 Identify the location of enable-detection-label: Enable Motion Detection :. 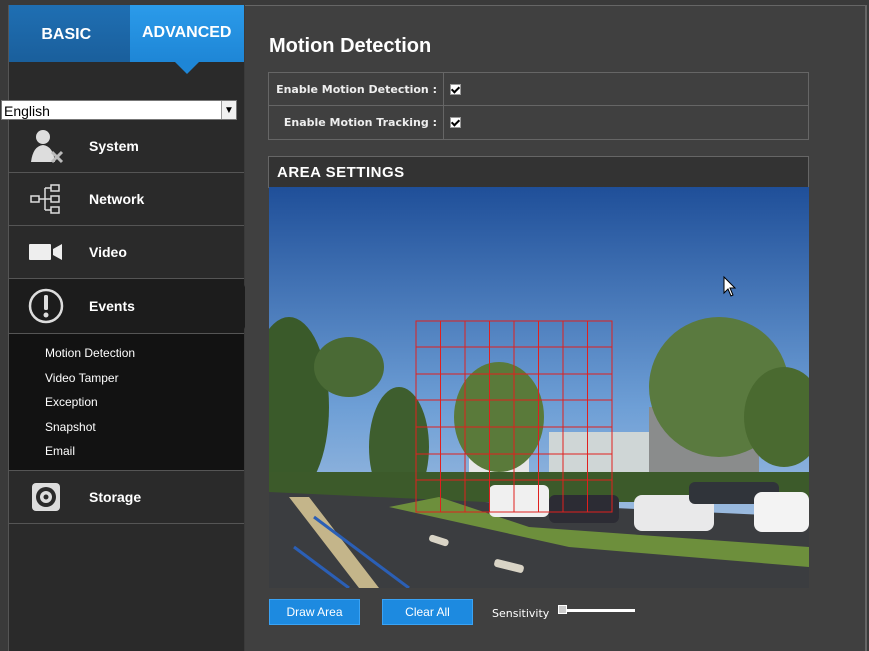
(356, 89).